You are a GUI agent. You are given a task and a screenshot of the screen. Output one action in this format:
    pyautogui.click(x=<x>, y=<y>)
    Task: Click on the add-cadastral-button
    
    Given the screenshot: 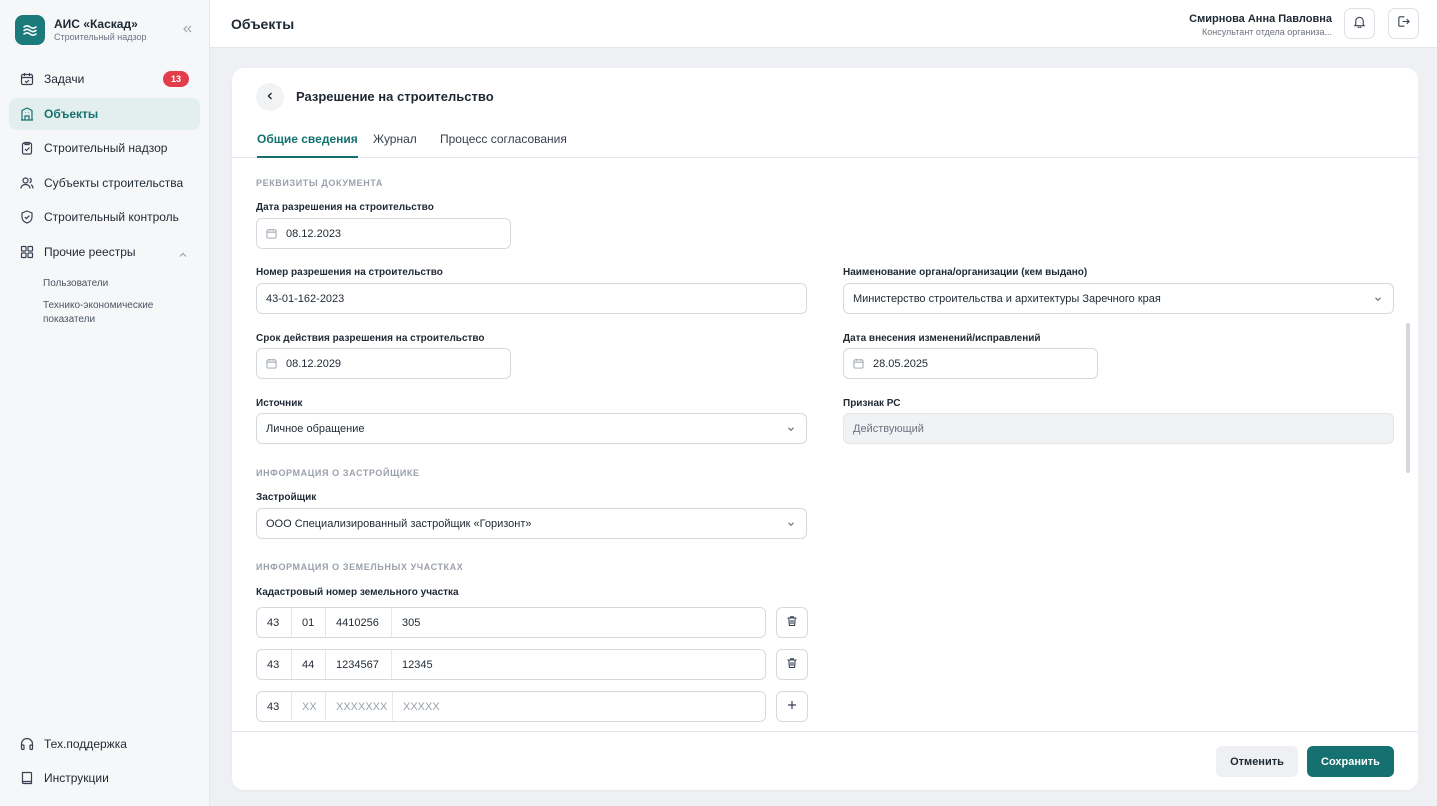 What is the action you would take?
    pyautogui.click(x=792, y=706)
    